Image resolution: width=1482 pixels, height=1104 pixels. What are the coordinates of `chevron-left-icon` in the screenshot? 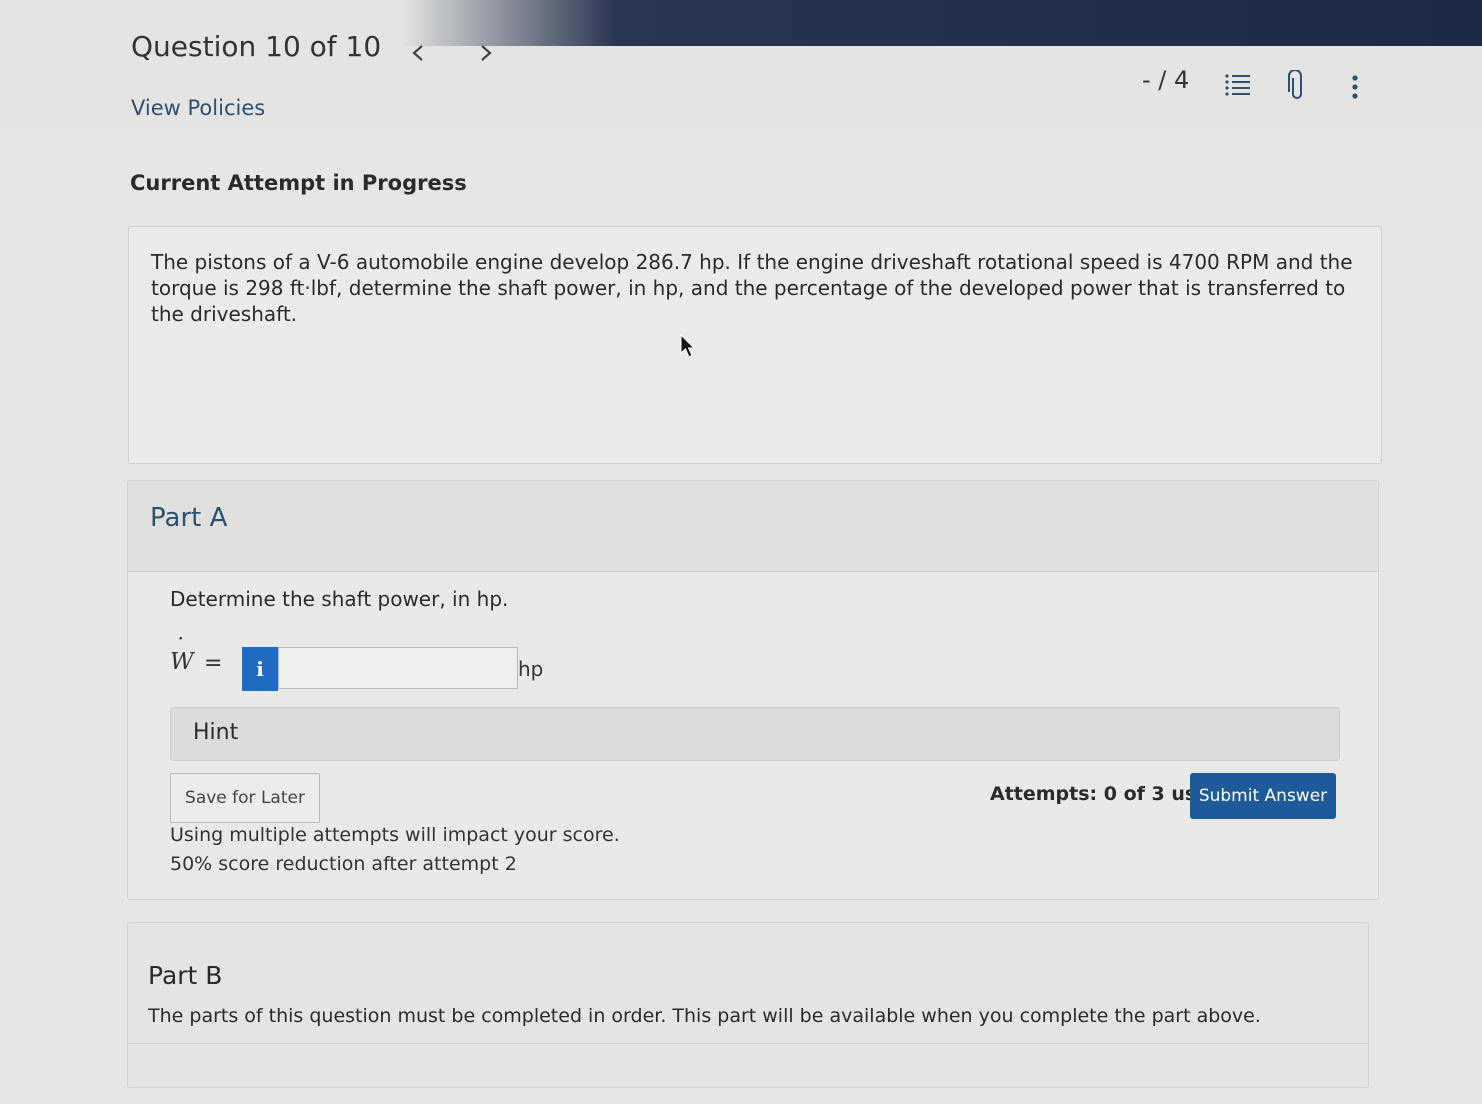 It's located at (418, 56).